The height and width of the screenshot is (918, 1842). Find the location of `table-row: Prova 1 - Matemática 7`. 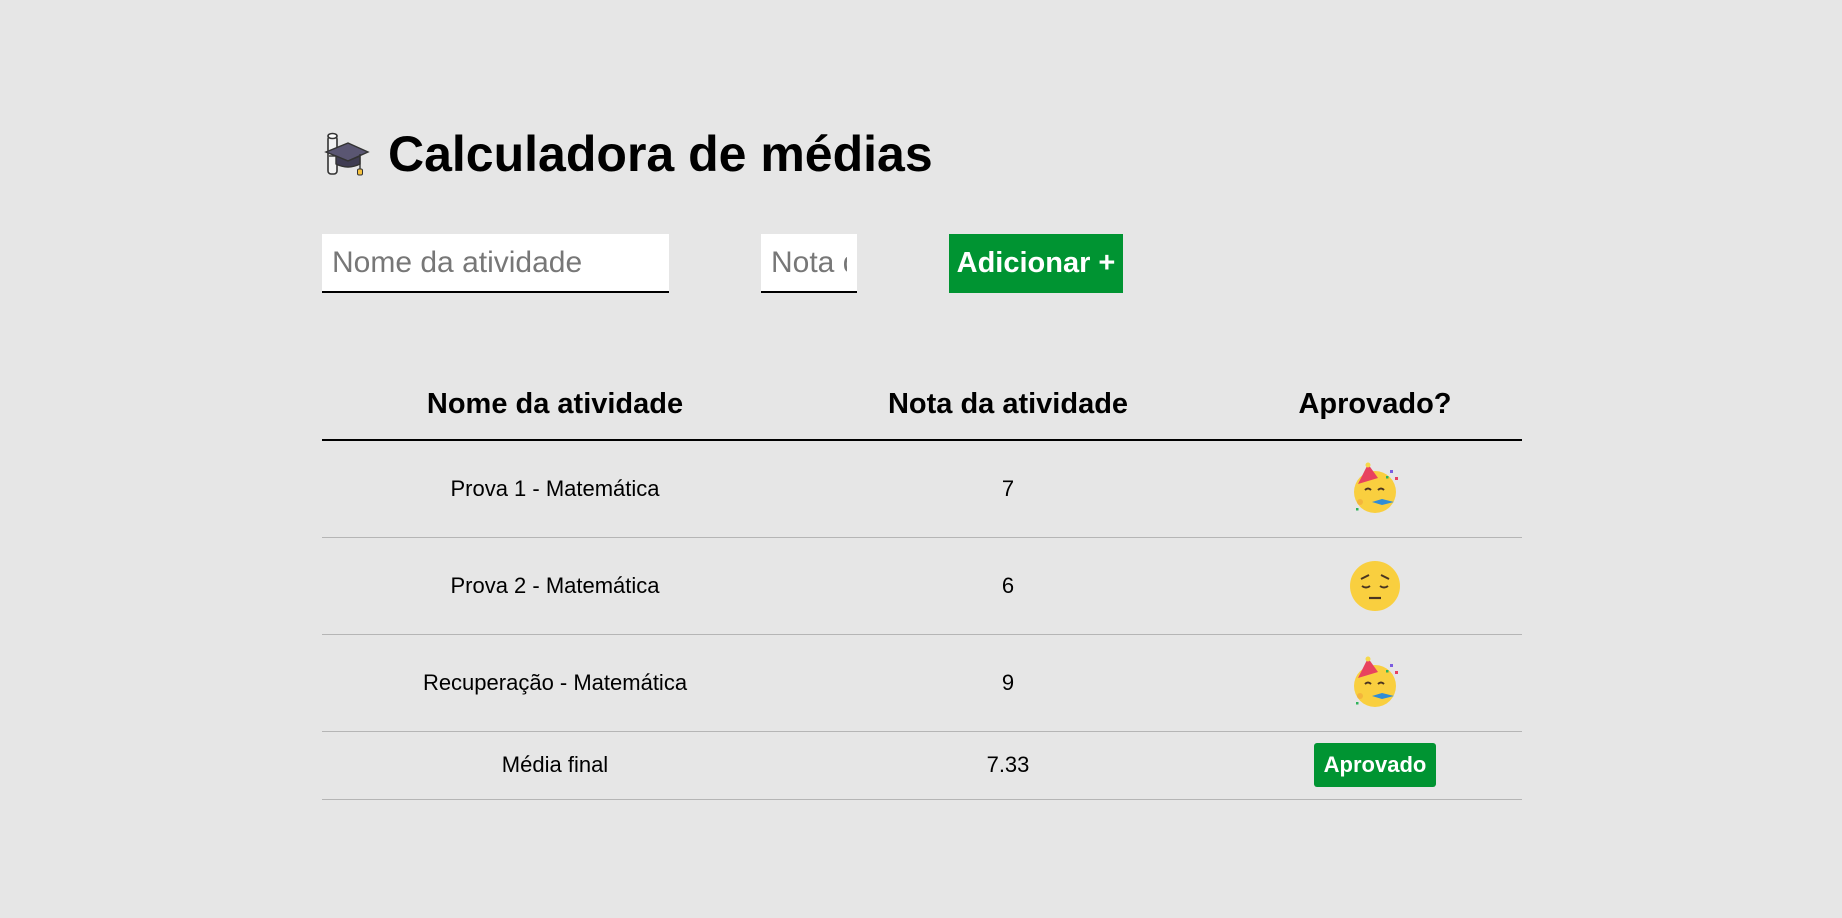

table-row: Prova 1 - Matemática 7 is located at coordinates (922, 489).